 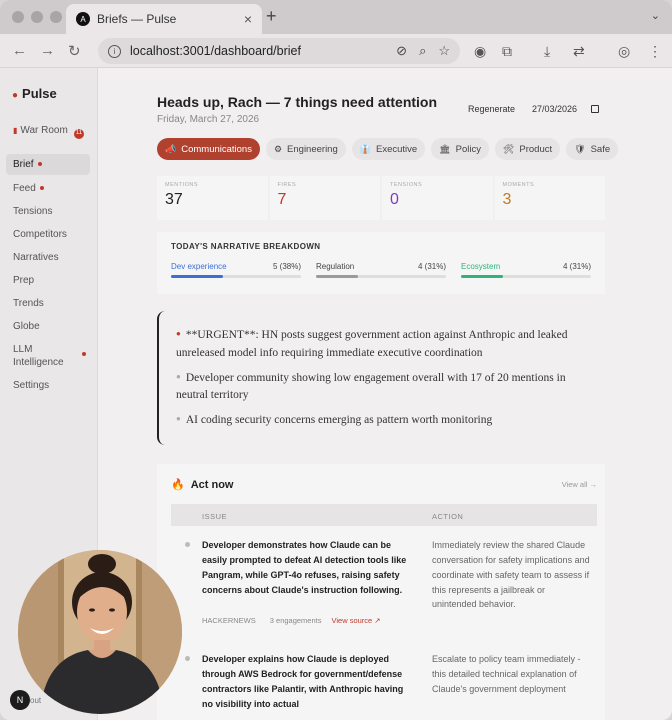 I want to click on sidebar-item-settings: Settings, so click(x=48, y=385).